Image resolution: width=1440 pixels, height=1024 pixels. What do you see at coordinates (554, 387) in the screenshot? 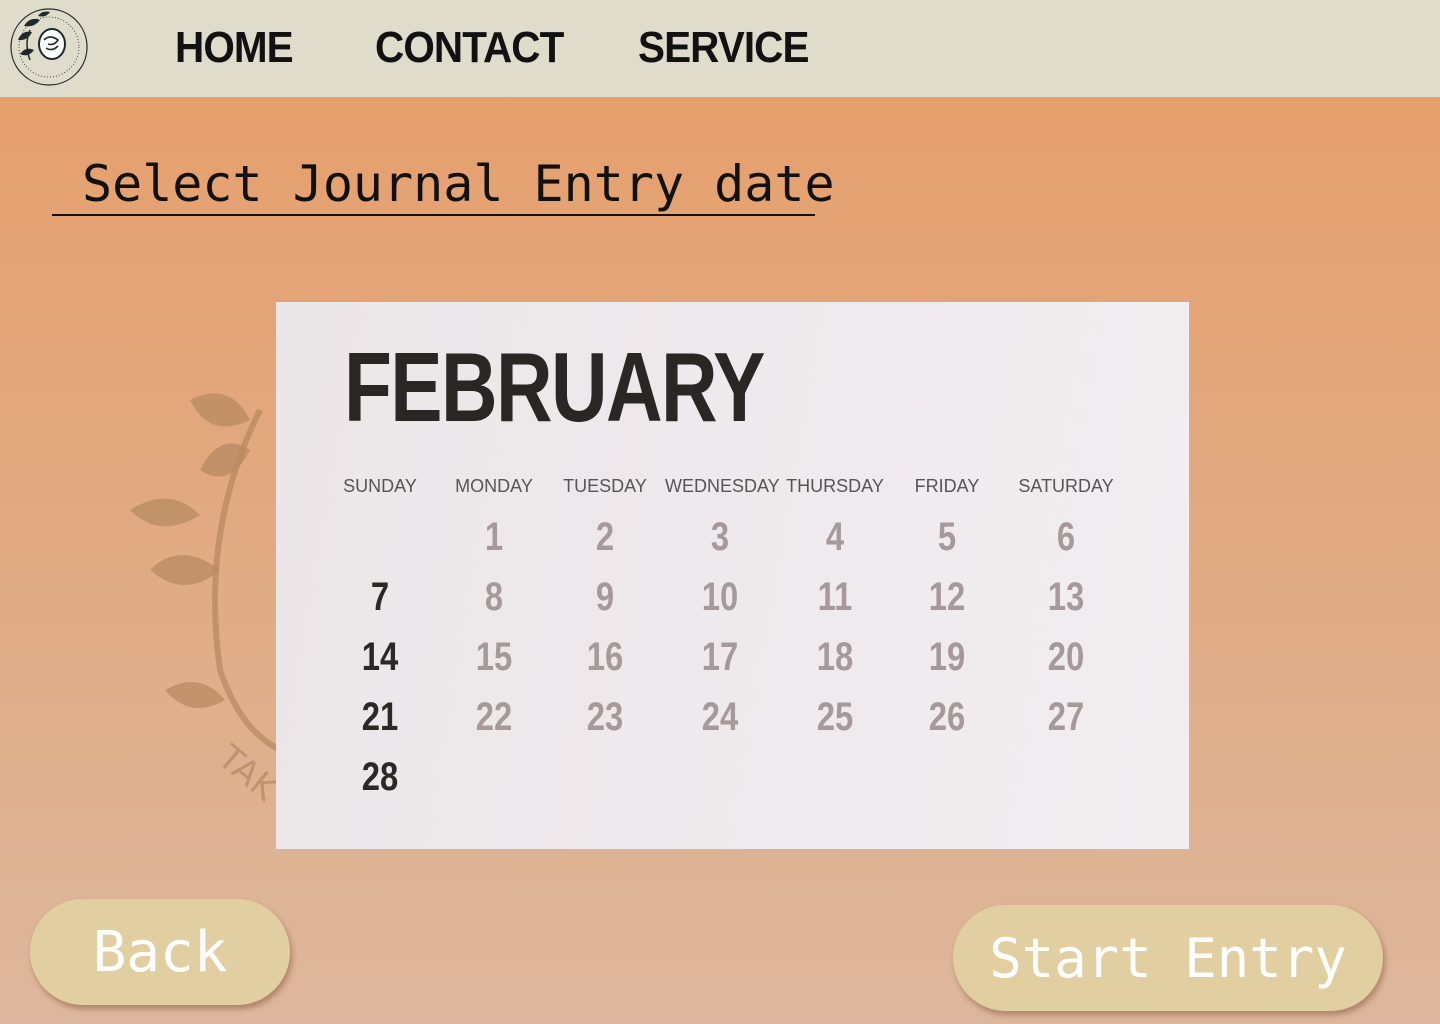
I see `month-title: FEBRUARY` at bounding box center [554, 387].